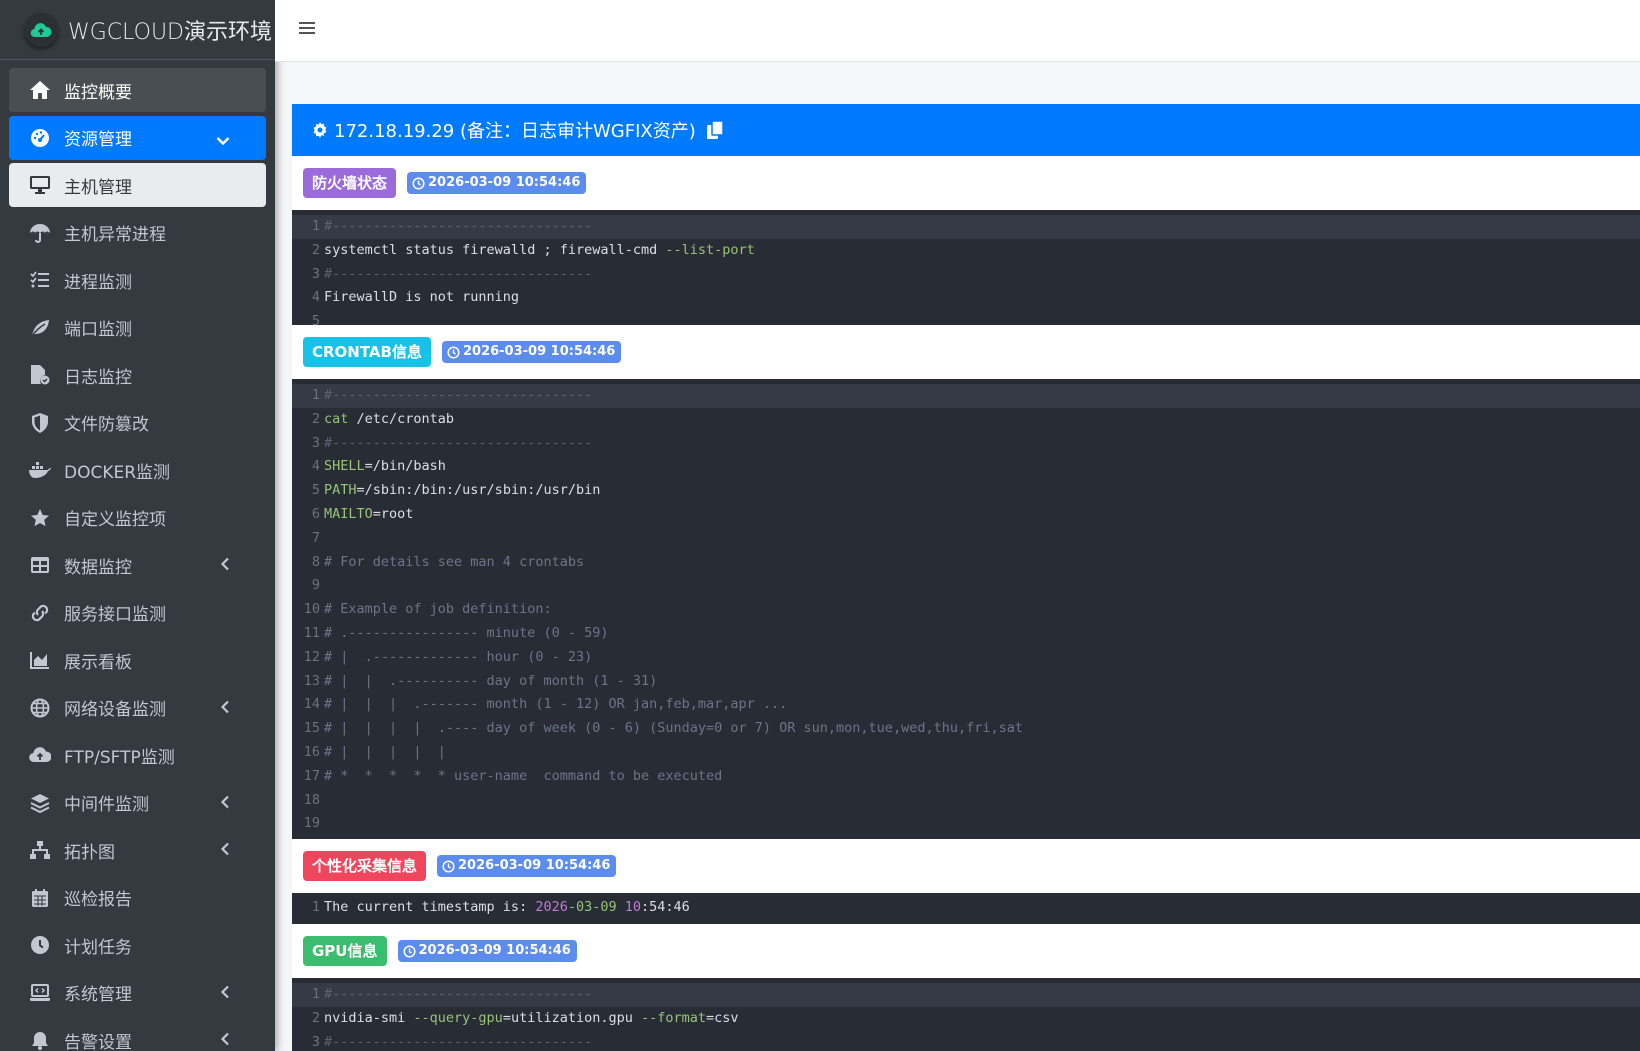 The height and width of the screenshot is (1051, 1640). What do you see at coordinates (137, 993) in the screenshot?
I see `sidebar-item-19: 系统管理` at bounding box center [137, 993].